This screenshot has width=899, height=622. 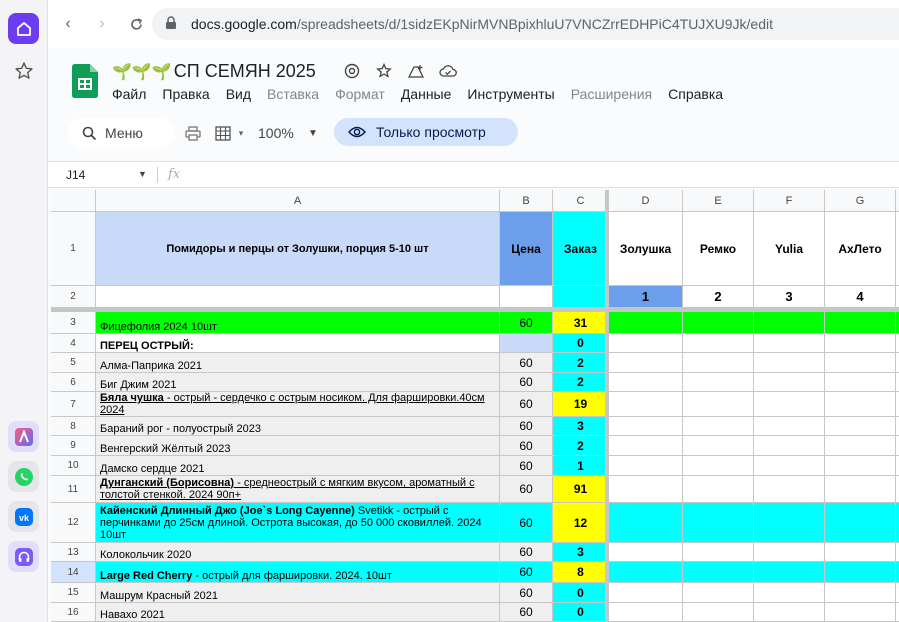 What do you see at coordinates (581, 404) in the screenshot?
I see `order-count-cell: 19` at bounding box center [581, 404].